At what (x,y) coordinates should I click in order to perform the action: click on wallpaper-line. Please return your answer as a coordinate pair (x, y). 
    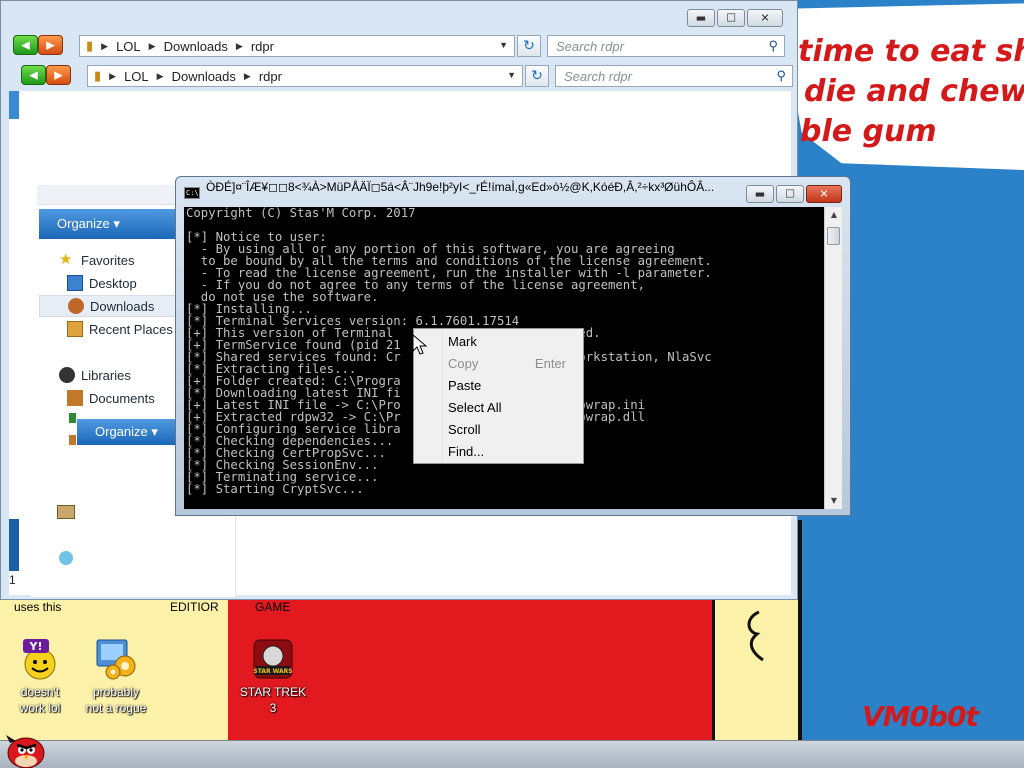
    Looking at the image, I should click on (800, 560).